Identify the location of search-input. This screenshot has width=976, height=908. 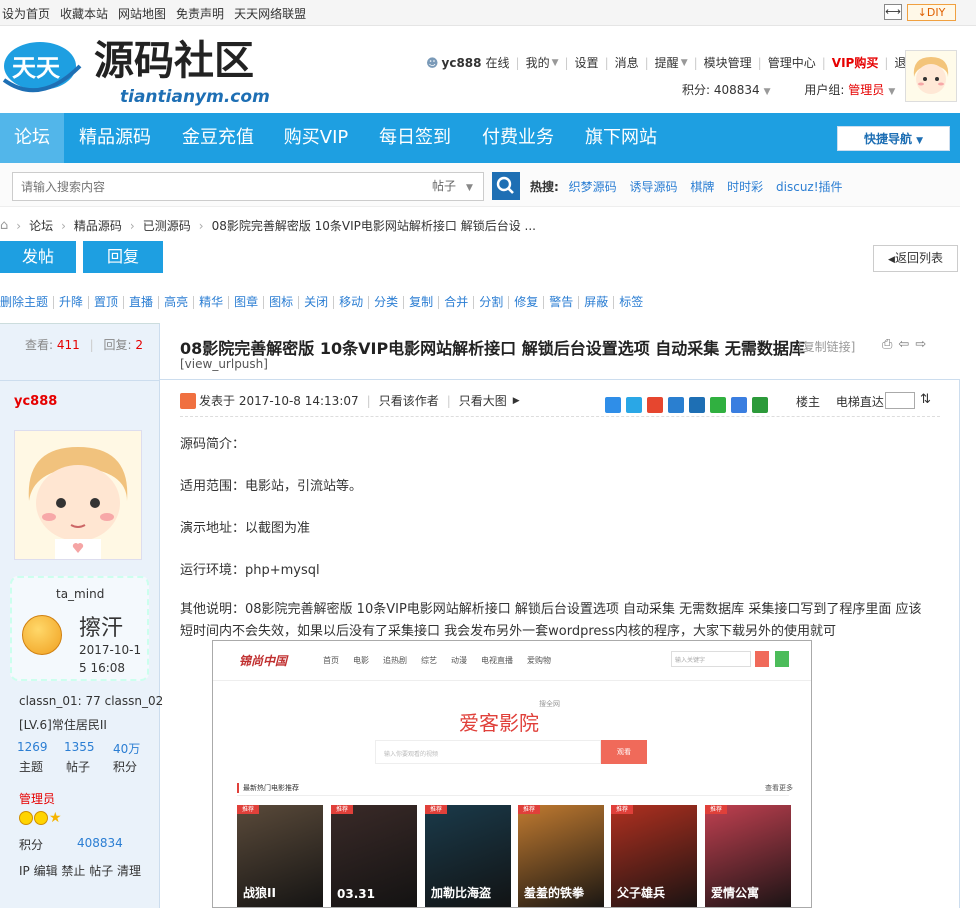
(218, 186).